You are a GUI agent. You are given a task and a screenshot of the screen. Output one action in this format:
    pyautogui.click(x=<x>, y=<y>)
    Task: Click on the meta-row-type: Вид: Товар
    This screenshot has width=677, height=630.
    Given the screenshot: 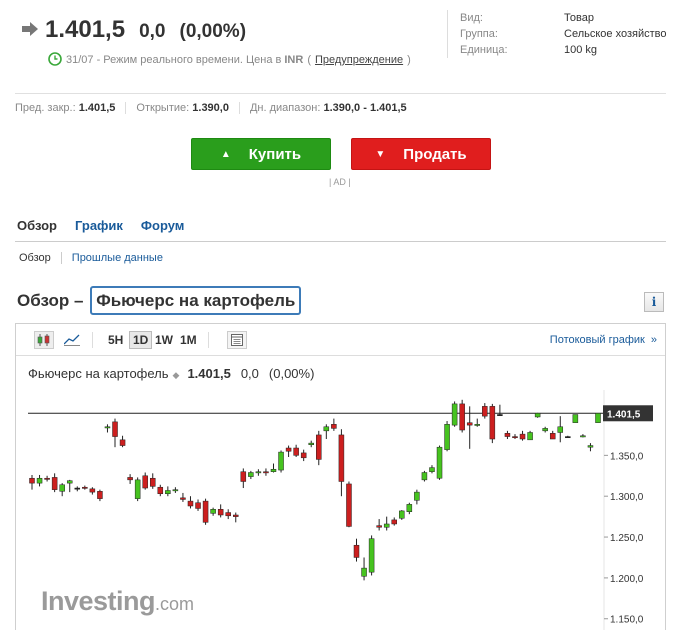 What is the action you would take?
    pyautogui.click(x=563, y=18)
    